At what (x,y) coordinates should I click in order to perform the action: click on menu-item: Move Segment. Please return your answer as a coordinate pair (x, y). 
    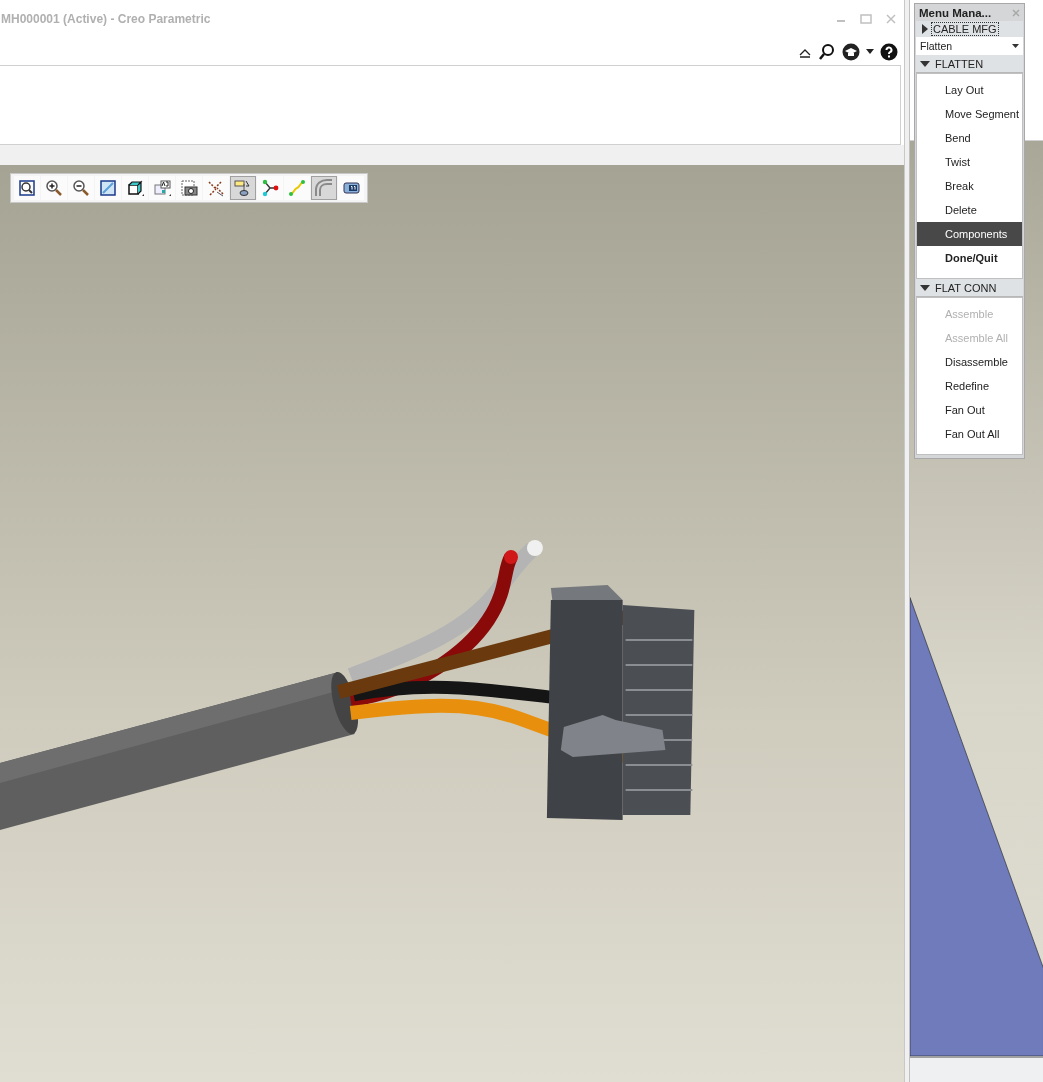
    Looking at the image, I should click on (969, 114).